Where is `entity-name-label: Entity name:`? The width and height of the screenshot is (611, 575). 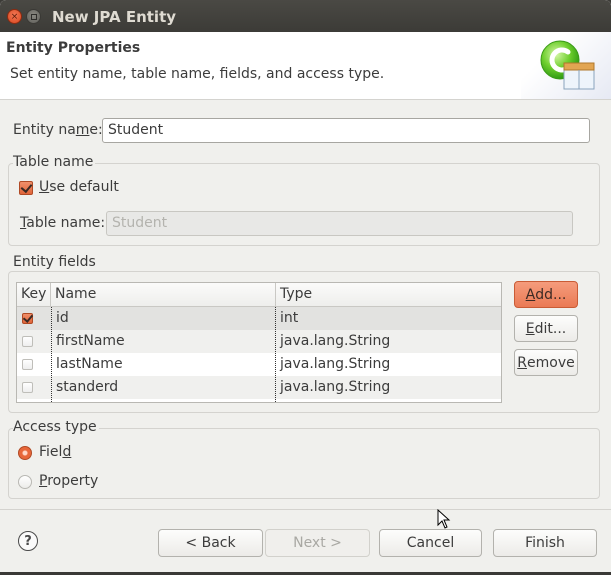
entity-name-label: Entity name: is located at coordinates (58, 130).